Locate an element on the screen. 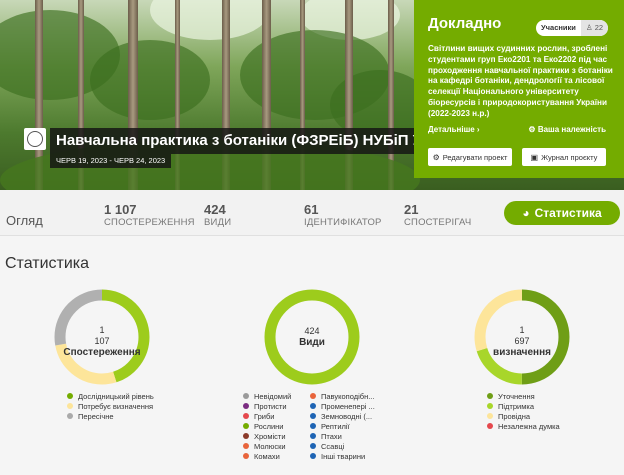  legend-item: Пересічне is located at coordinates (110, 416).